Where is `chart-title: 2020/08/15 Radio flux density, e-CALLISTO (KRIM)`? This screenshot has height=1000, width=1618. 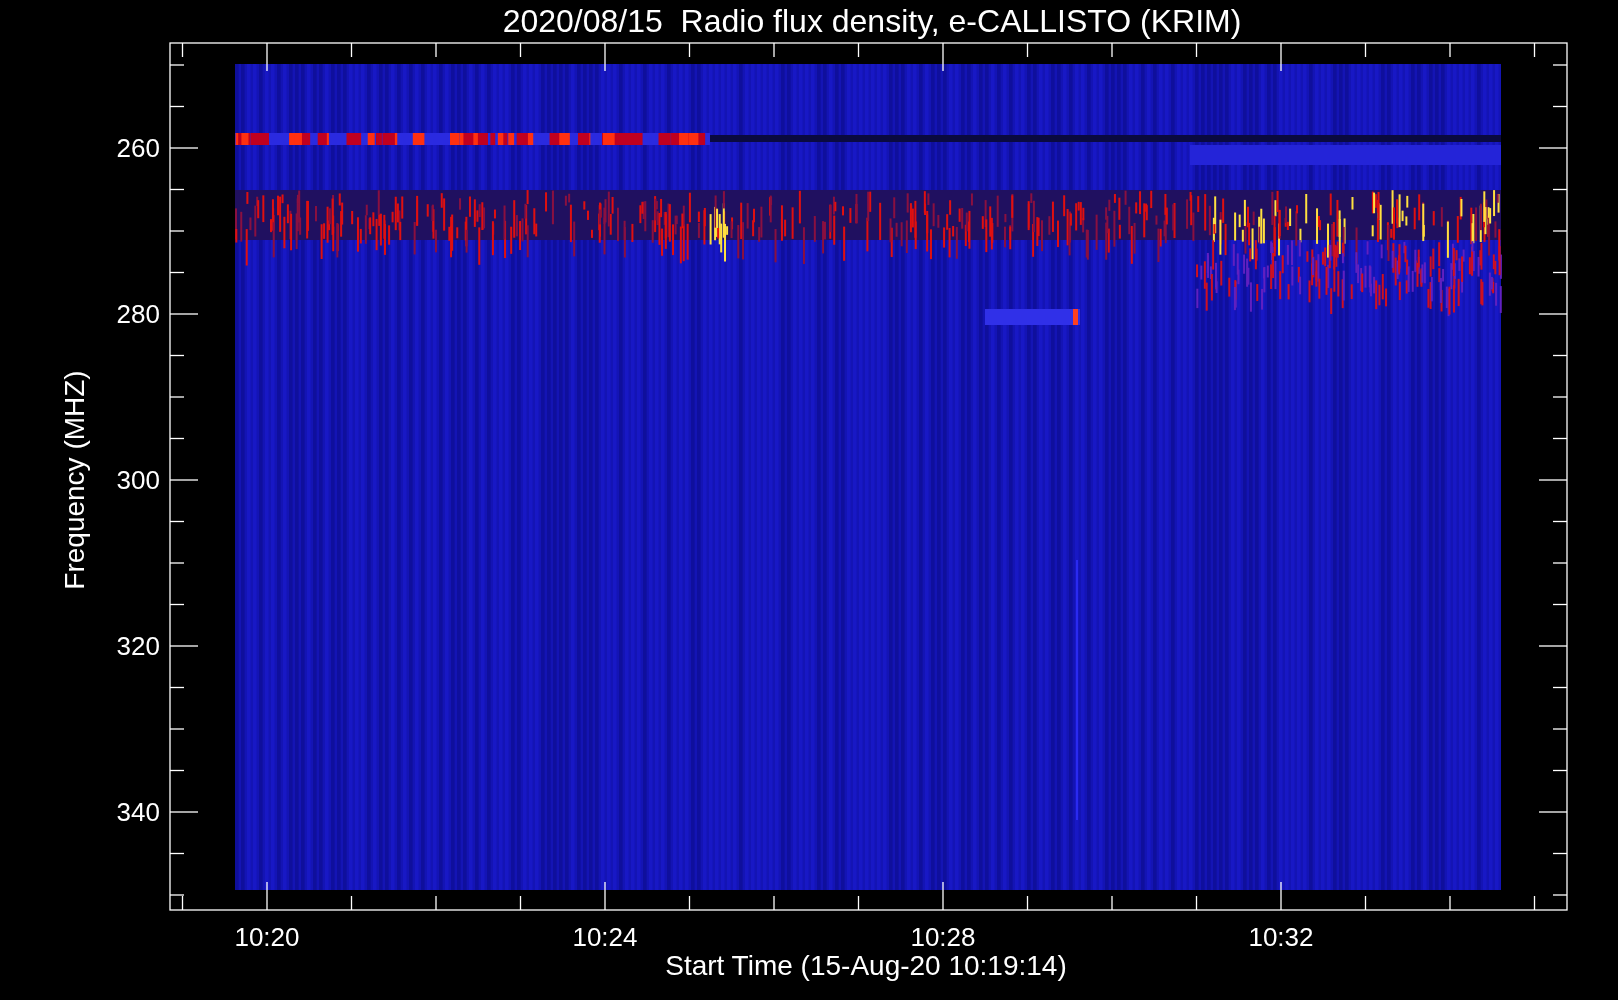
chart-title: 2020/08/15 Radio flux density, e-CALLISTO (KRIM) is located at coordinates (872, 21).